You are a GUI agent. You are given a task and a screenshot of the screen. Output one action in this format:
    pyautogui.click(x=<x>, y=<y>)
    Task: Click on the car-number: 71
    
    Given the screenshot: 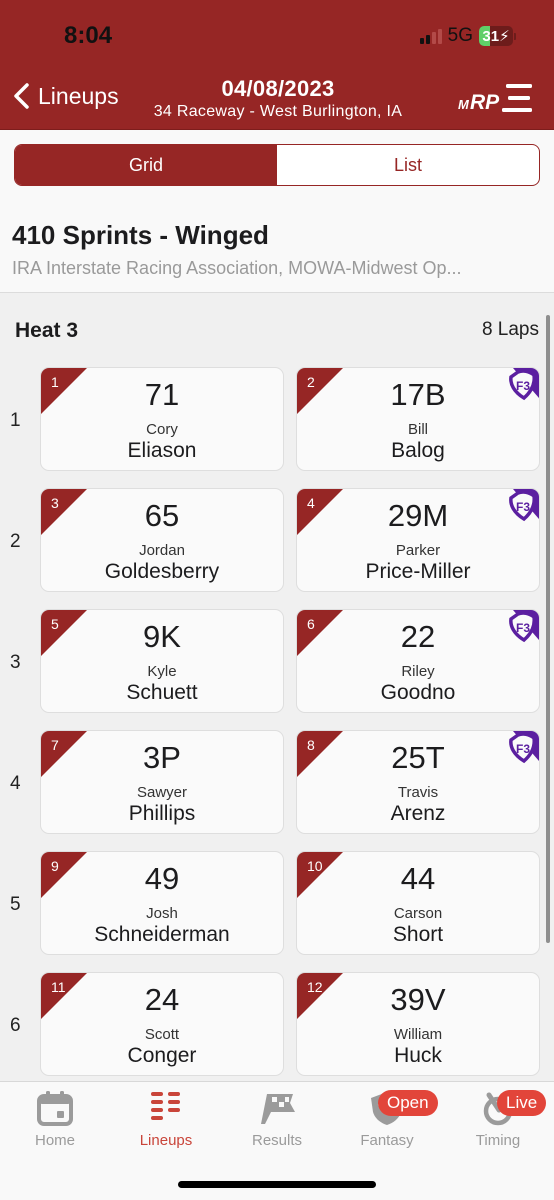 What is the action you would take?
    pyautogui.click(x=162, y=394)
    